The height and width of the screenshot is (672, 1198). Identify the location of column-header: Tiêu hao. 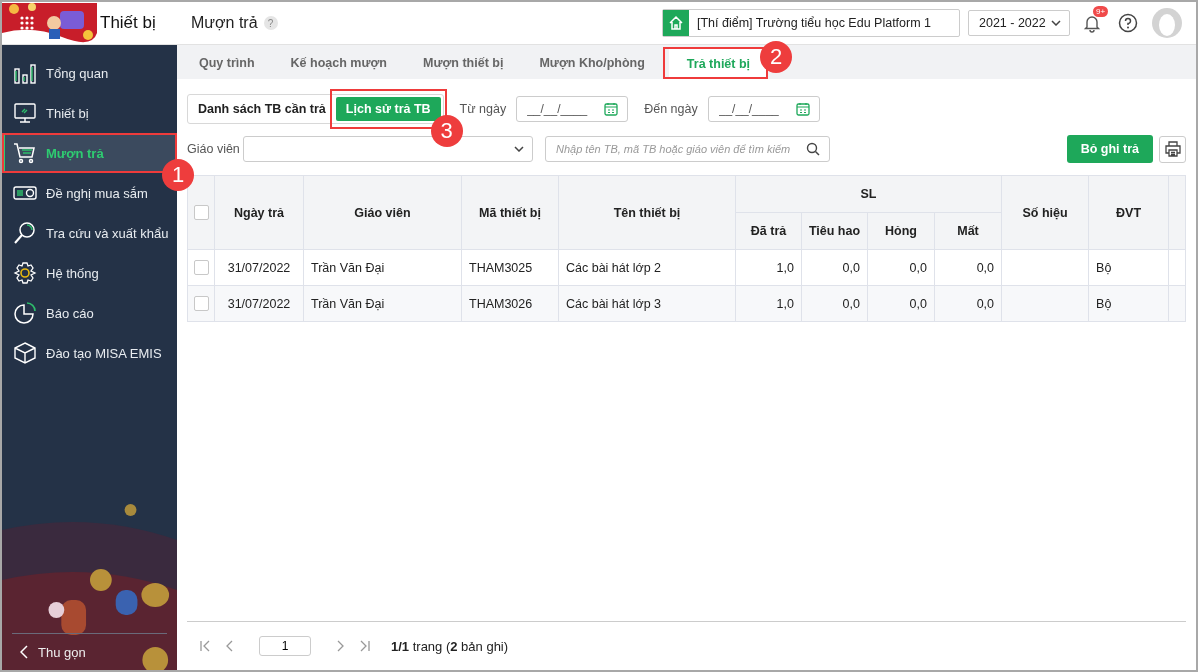
(834, 231).